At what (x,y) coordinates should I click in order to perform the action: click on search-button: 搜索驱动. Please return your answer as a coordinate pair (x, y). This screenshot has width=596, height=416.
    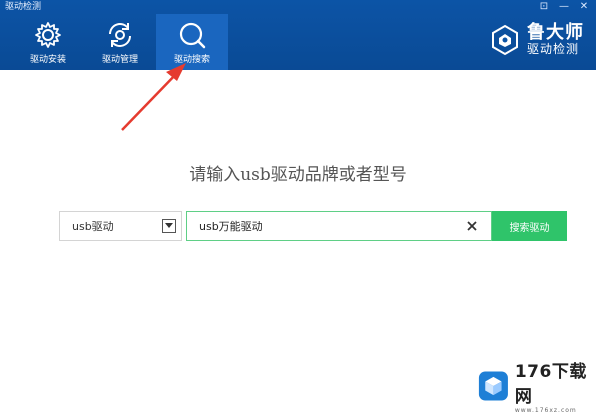
    Looking at the image, I should click on (529, 226).